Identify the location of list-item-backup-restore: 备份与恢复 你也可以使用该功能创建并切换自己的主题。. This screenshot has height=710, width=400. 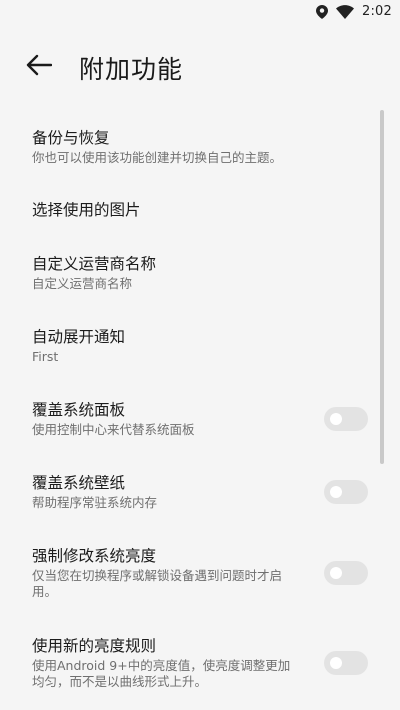
(190, 147).